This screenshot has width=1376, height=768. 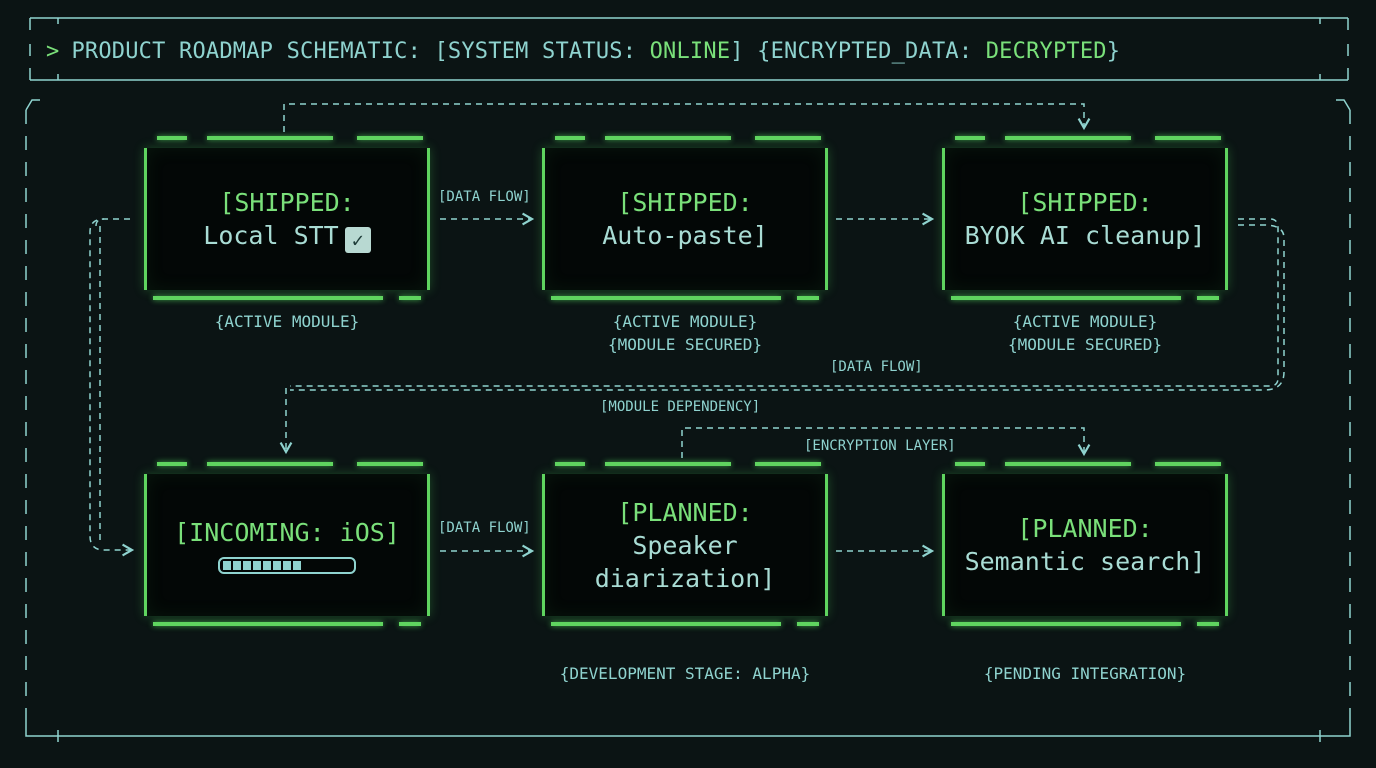 What do you see at coordinates (876, 367) in the screenshot?
I see `data-flow-label-2: [DATA FLOW]` at bounding box center [876, 367].